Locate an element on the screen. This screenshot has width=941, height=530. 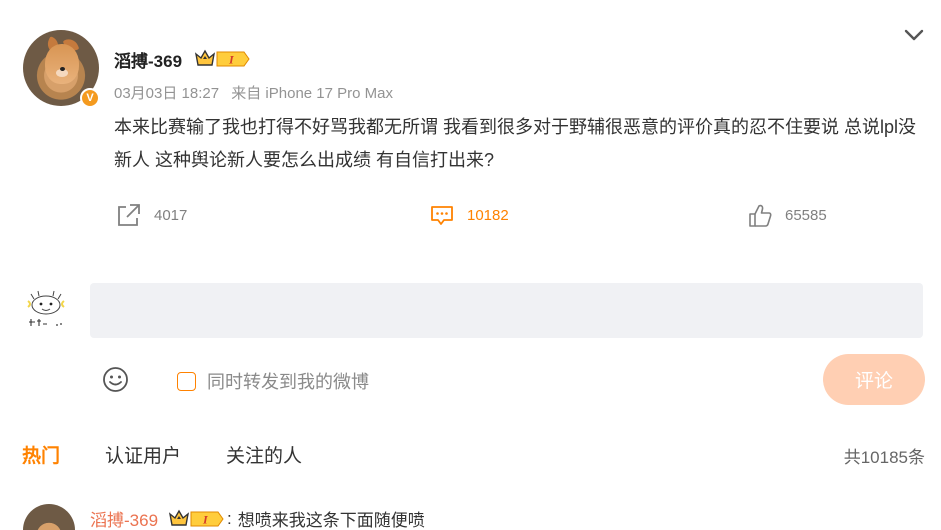
comment-line: 滔搏-369 I : 想喷来我这条下面随便喷 is located at coordinates (257, 518).